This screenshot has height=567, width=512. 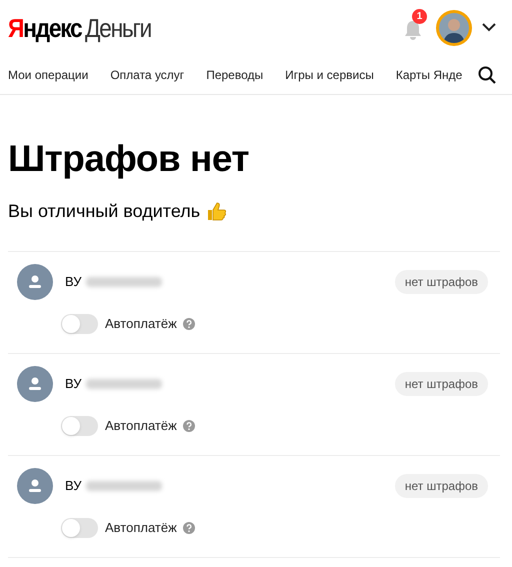 I want to click on thumbs-up-icon, so click(x=217, y=211).